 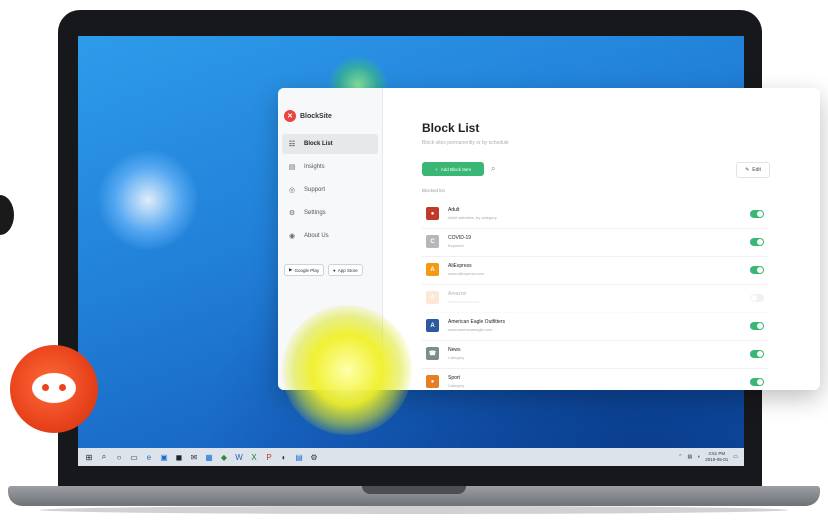 What do you see at coordinates (284, 457) in the screenshot?
I see `taskbar-app-icon: ◐` at bounding box center [284, 457].